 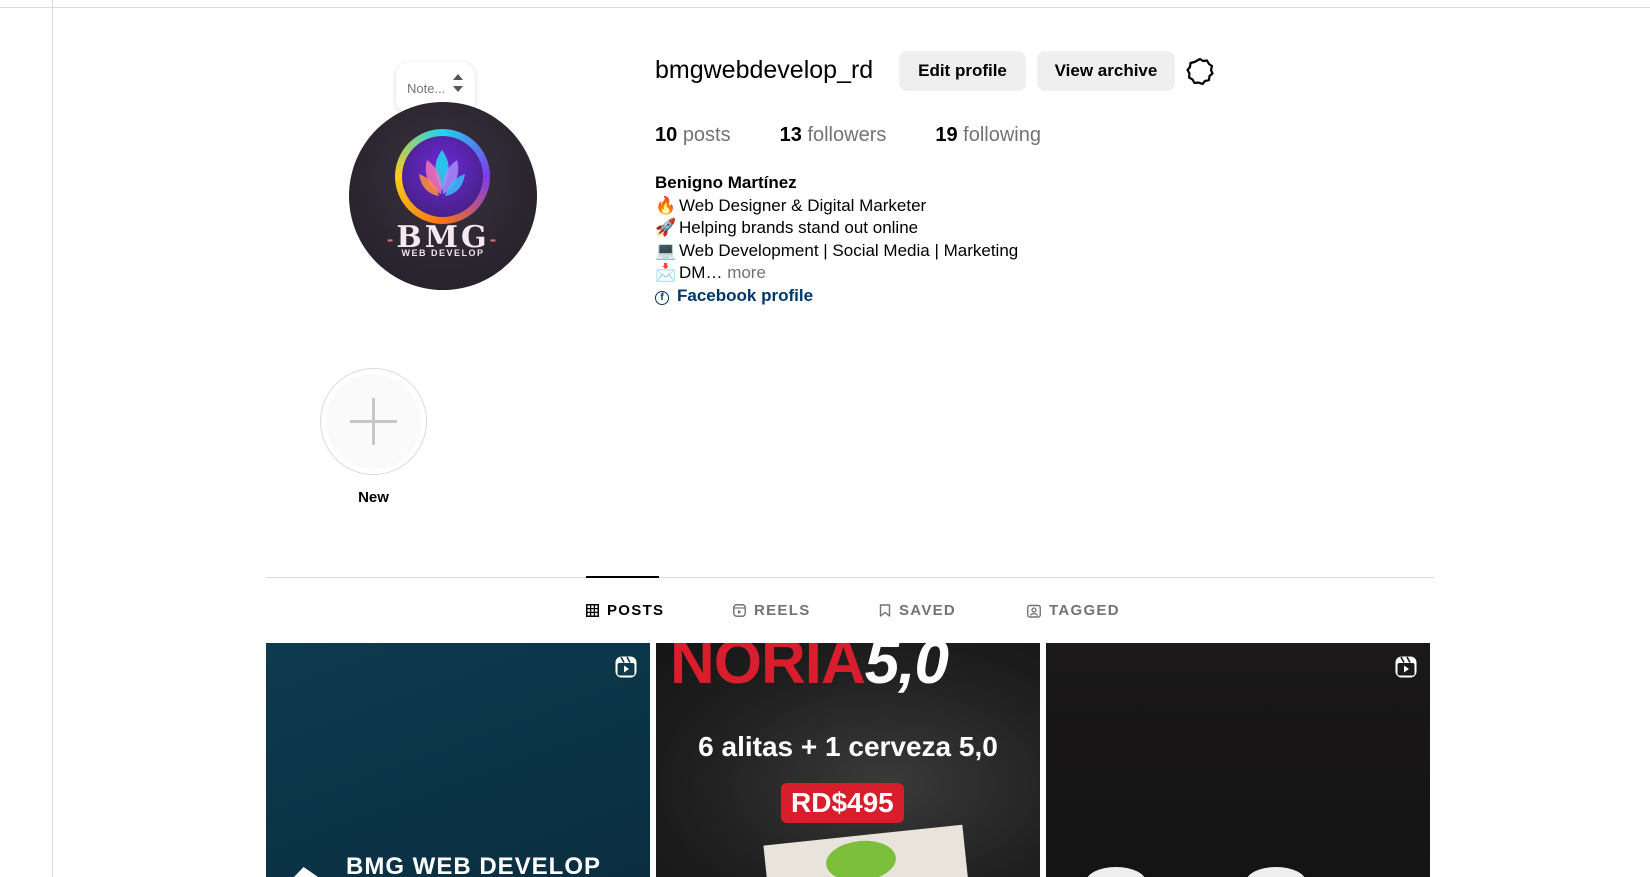 I want to click on rocket-emoji-icon: 🚀, so click(x=666, y=227).